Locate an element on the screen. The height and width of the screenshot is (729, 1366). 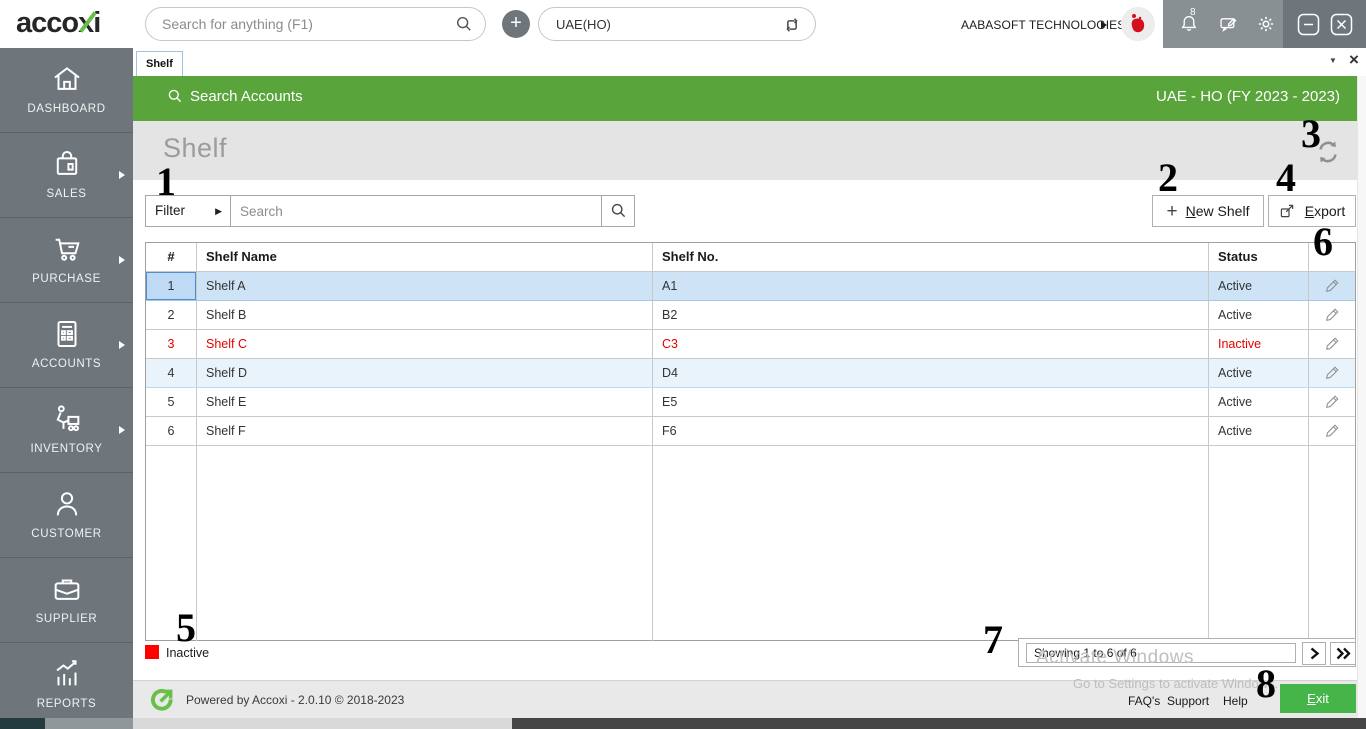
accoxi-mark-icon is located at coordinates (162, 702).